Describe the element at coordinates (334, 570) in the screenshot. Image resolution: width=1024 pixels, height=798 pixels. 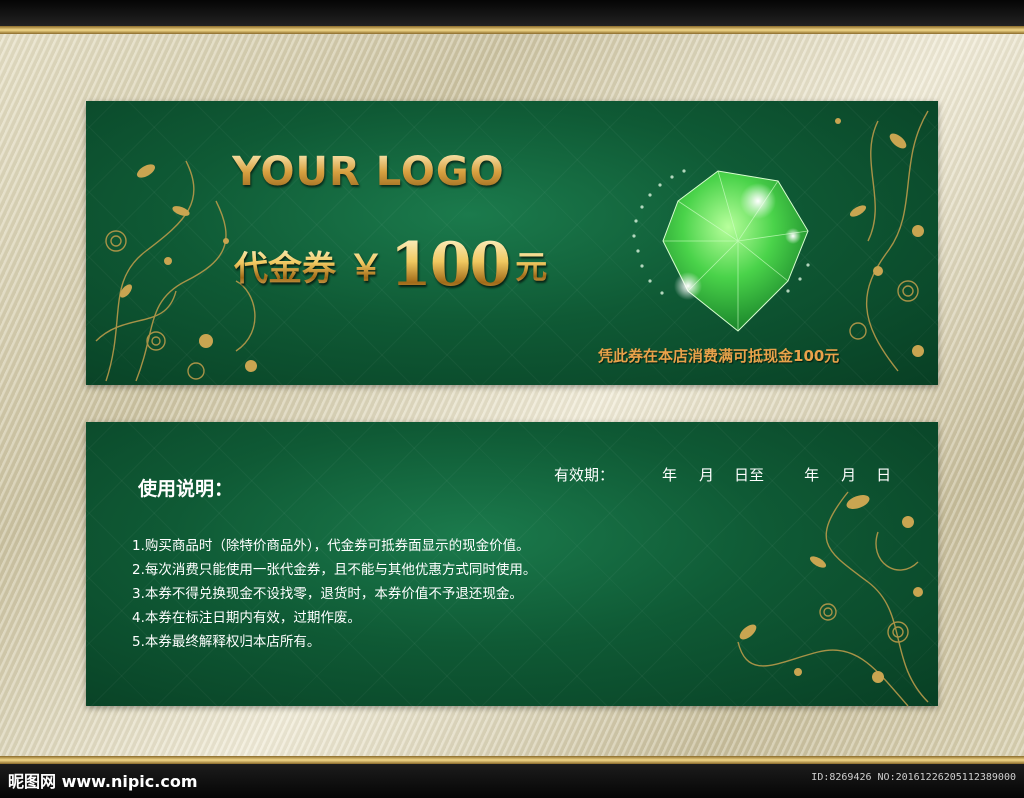
I see `rule-item: 2.每次消费只能使用一张代金券，且不能与其他优惠方式同时使用。` at that location.